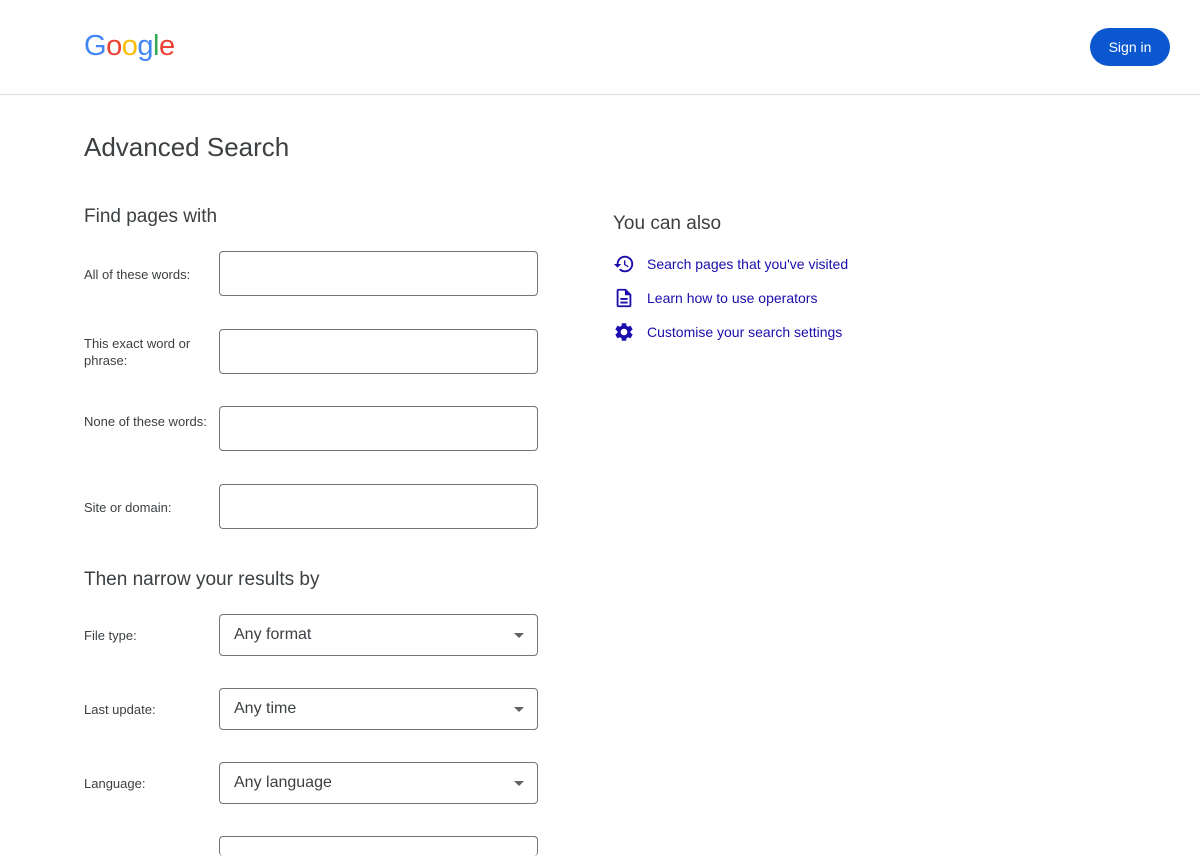  Describe the element at coordinates (378, 846) in the screenshot. I see `region-select` at that location.